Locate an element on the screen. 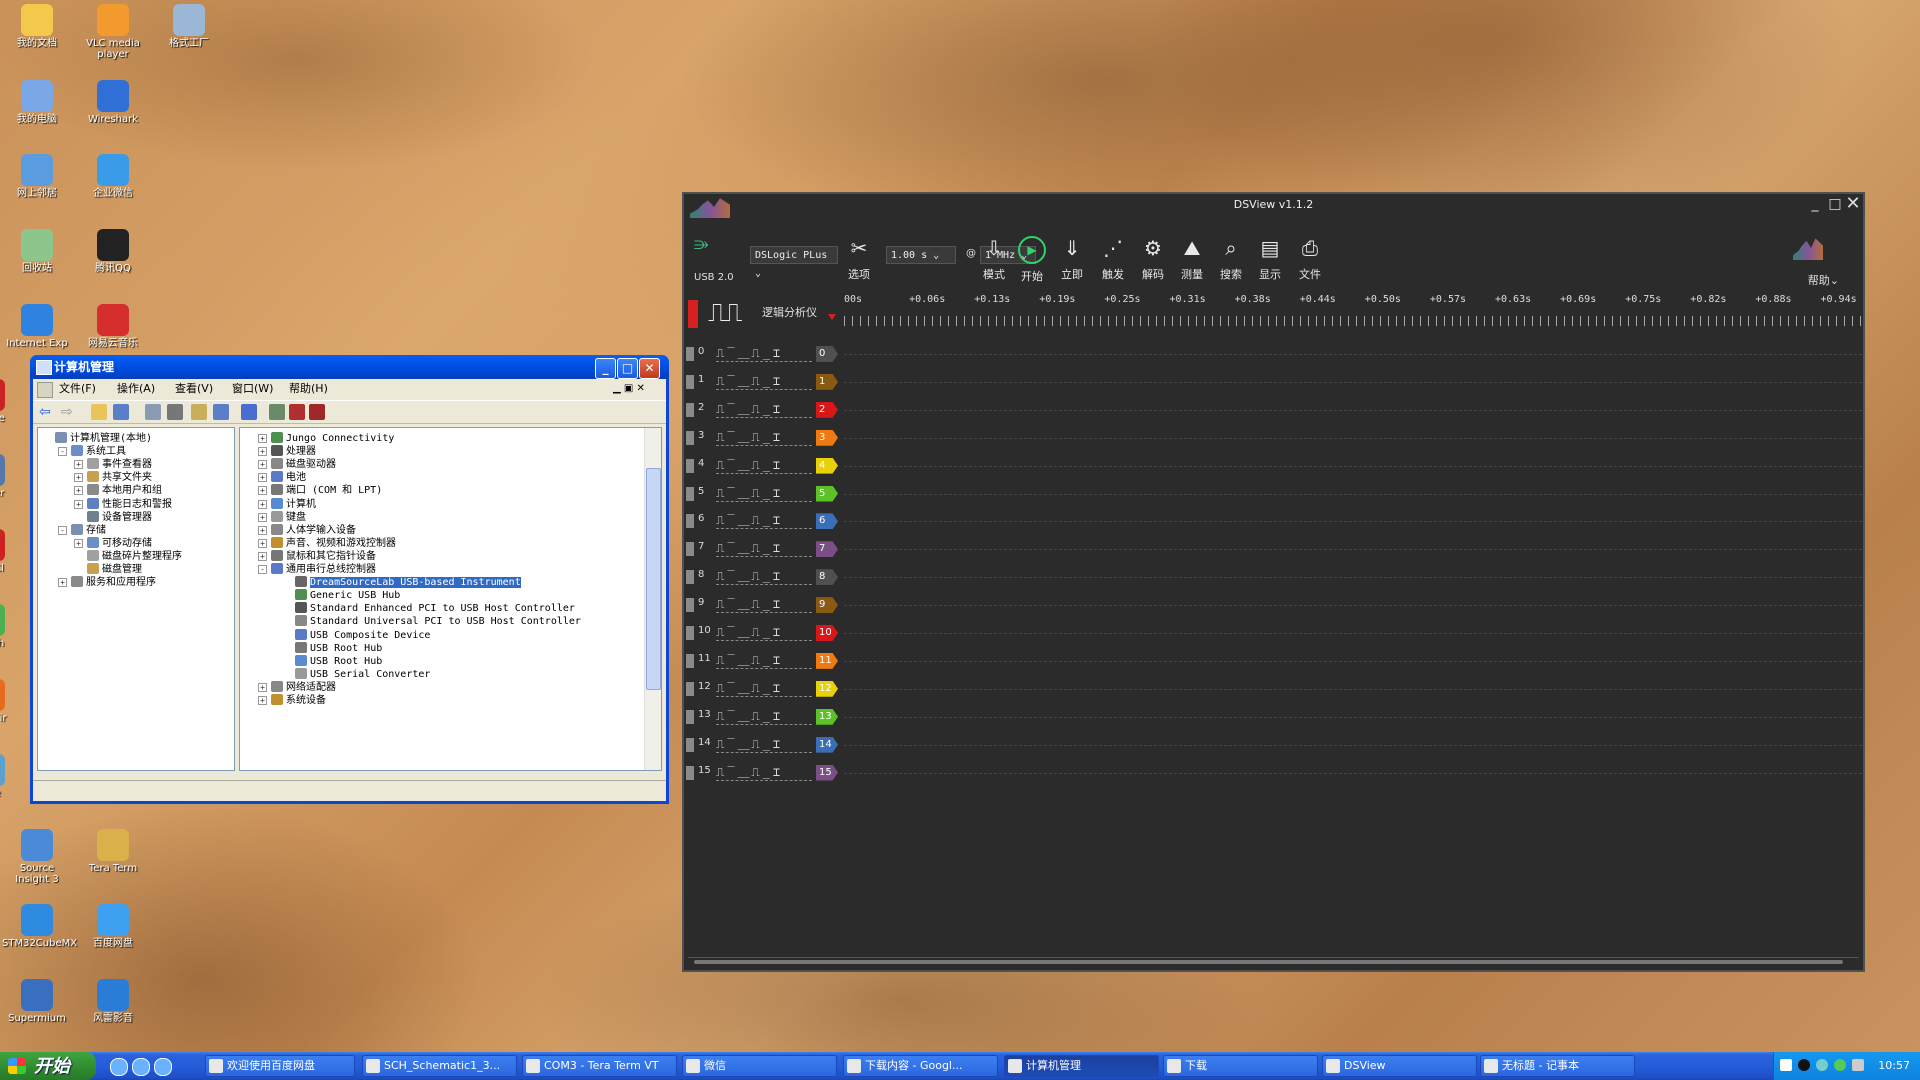 The width and height of the screenshot is (1920, 1080). tool-file-button: ⎙ 文件 is located at coordinates (1310, 259).